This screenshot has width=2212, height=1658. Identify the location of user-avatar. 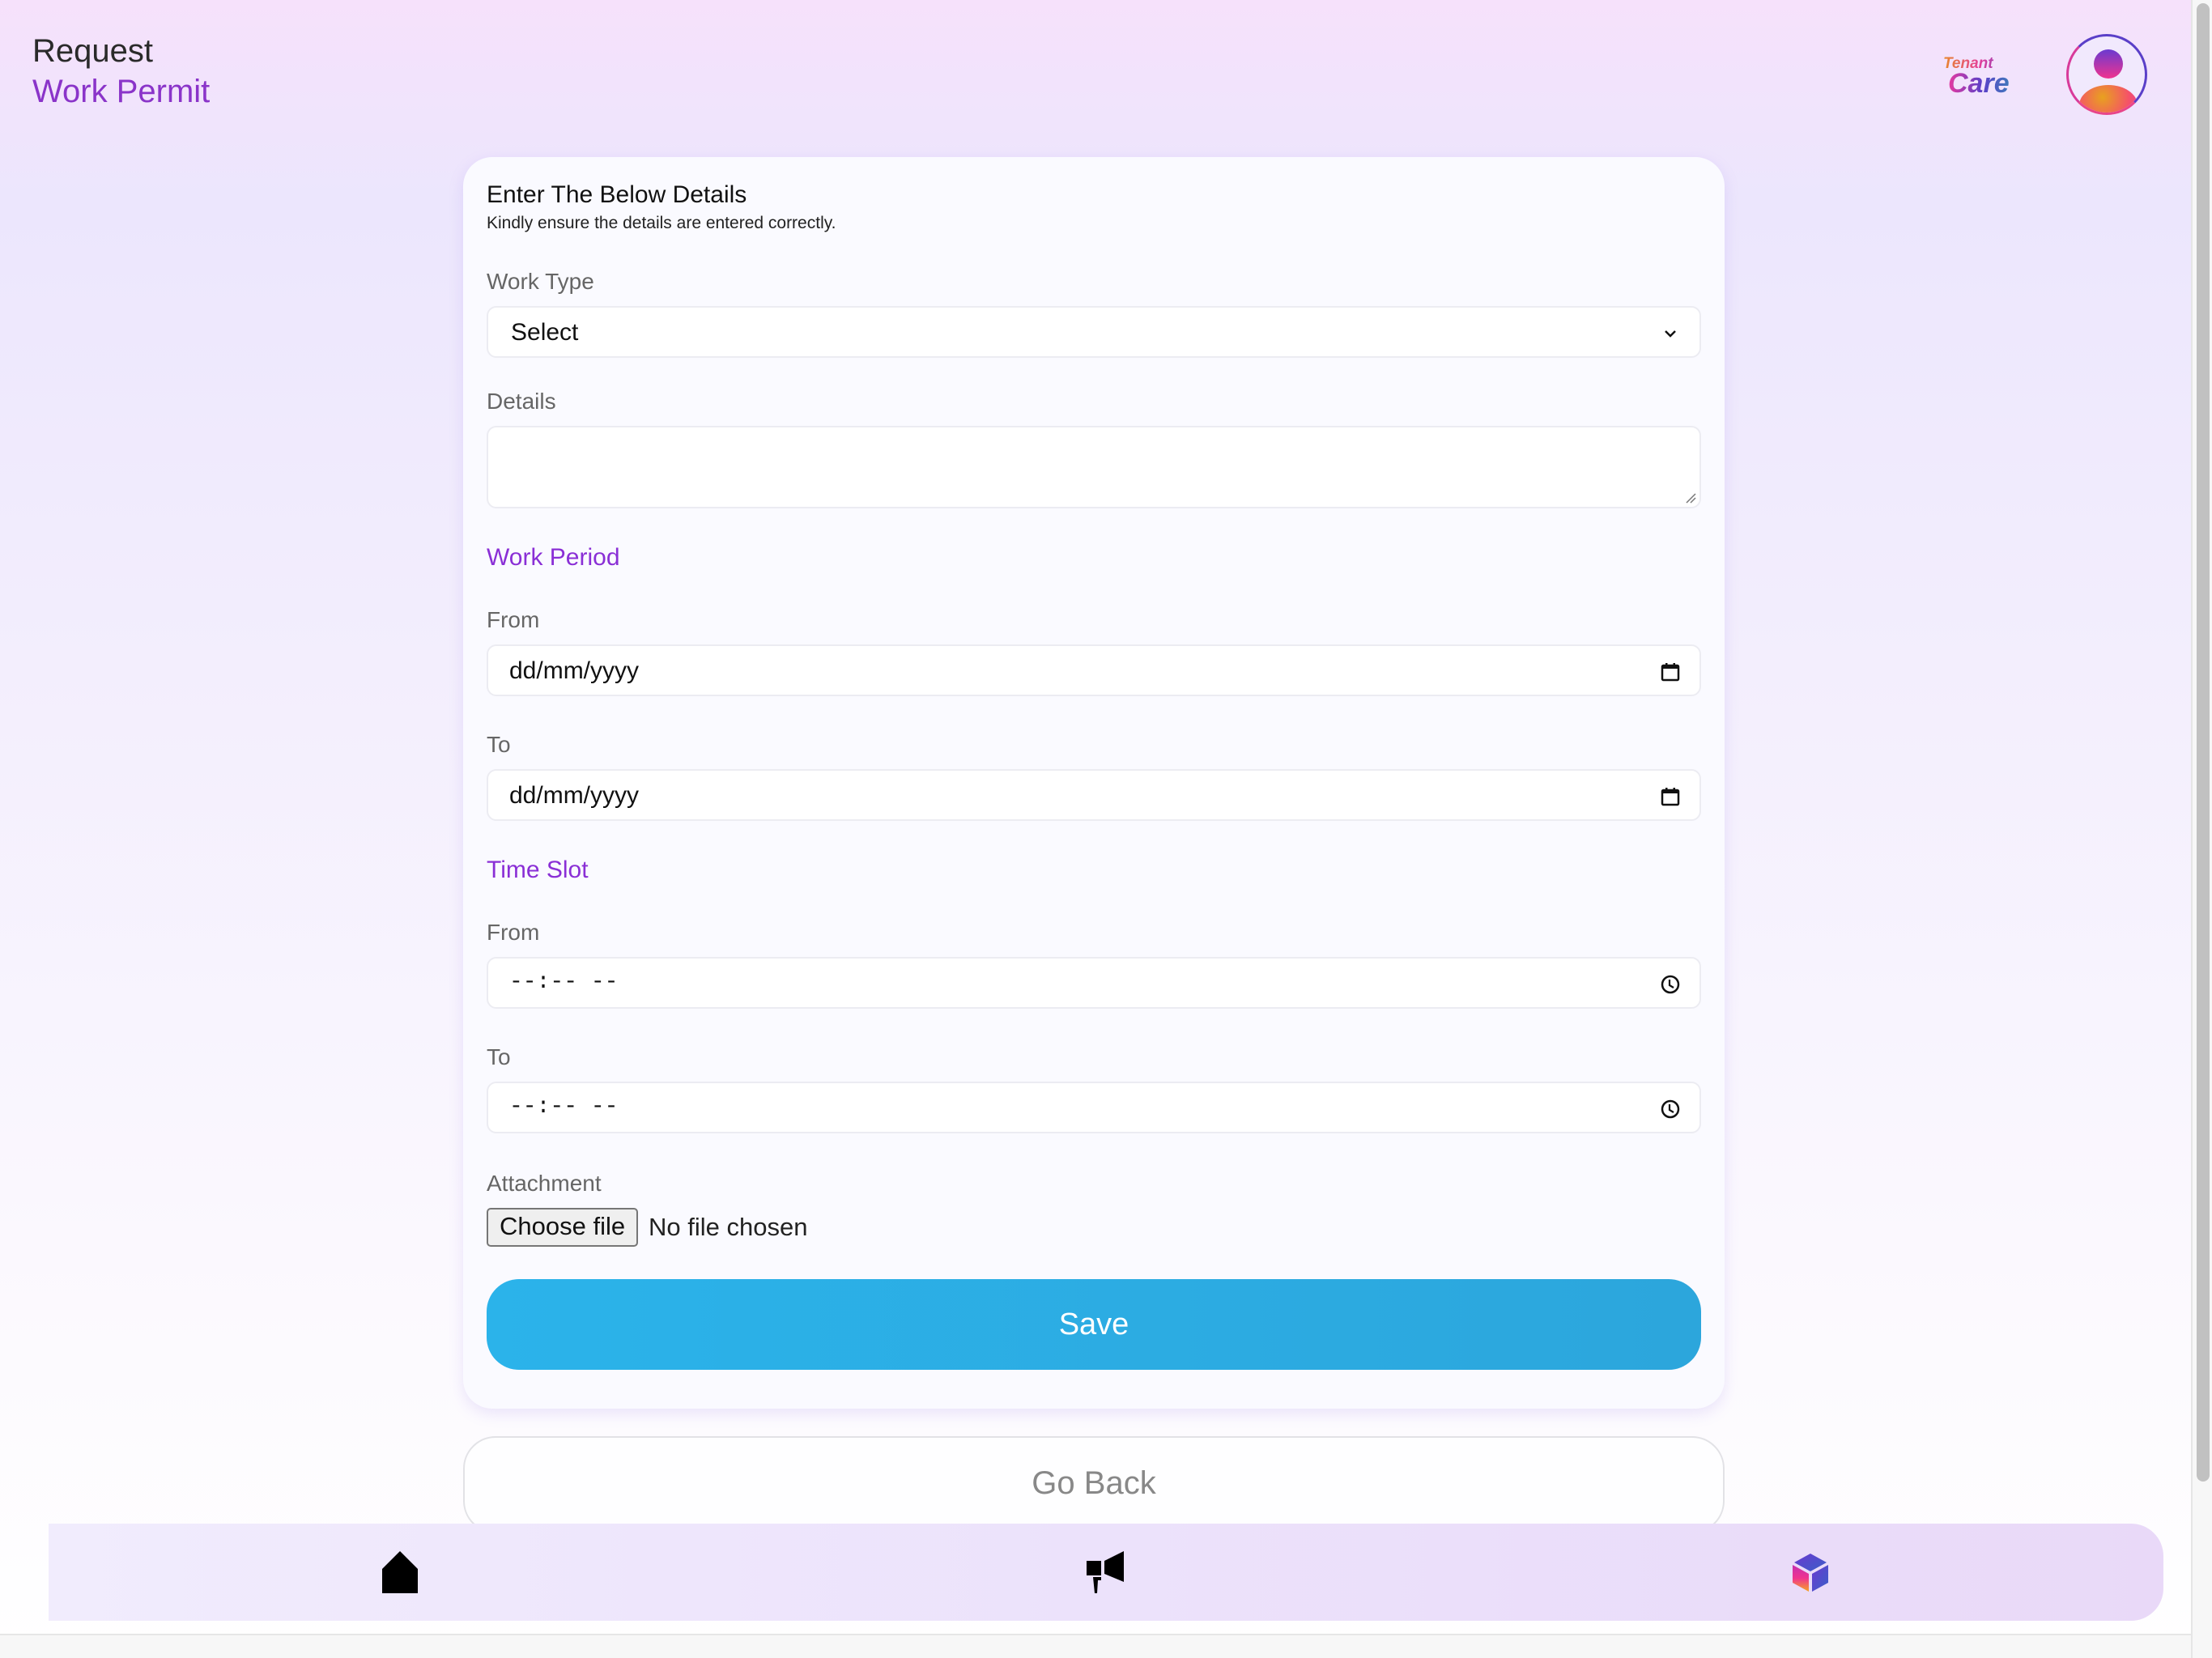
(2106, 74).